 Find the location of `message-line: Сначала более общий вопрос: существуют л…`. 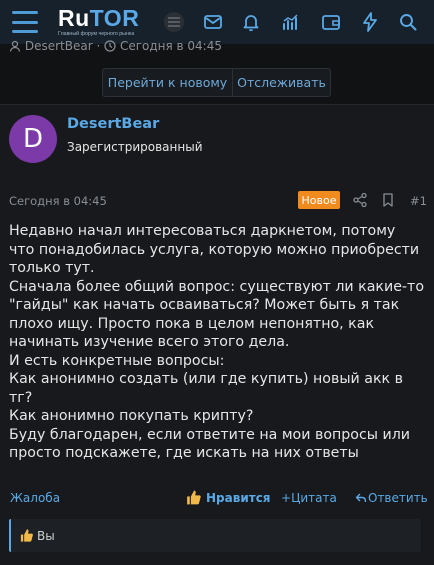

message-line: Сначала более общий вопрос: существуют л… is located at coordinates (216, 314).